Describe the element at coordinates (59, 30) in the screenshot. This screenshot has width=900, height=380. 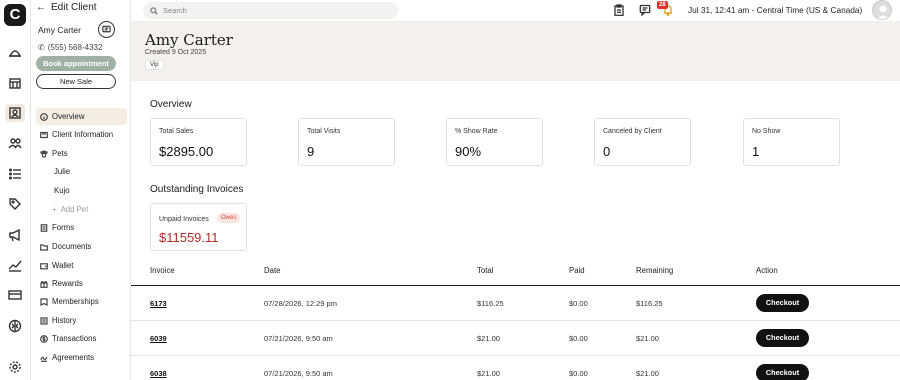
I see `client-name: Amy Carter` at that location.